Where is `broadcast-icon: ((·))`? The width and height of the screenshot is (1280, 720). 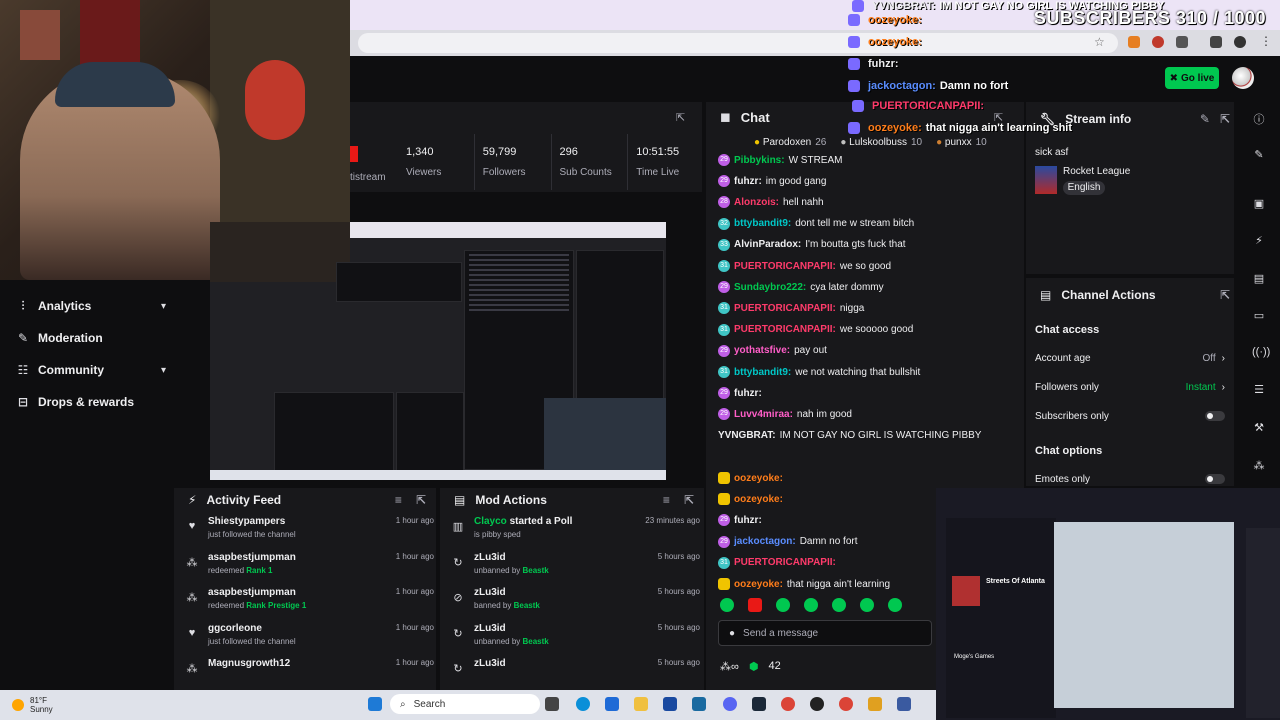 broadcast-icon: ((·)) is located at coordinates (1261, 353).